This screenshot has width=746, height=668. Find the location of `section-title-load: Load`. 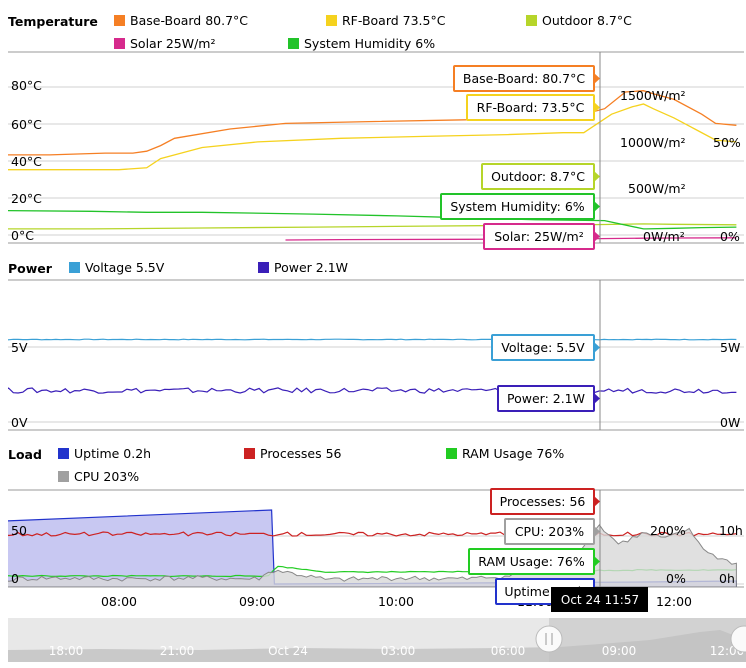

section-title-load: Load is located at coordinates (25, 454).